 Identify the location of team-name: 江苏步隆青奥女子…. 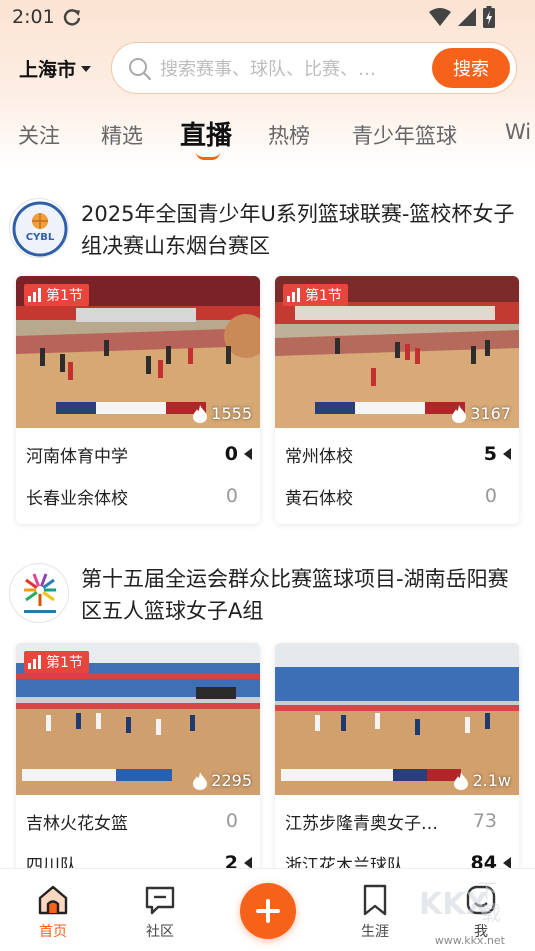
(361, 823).